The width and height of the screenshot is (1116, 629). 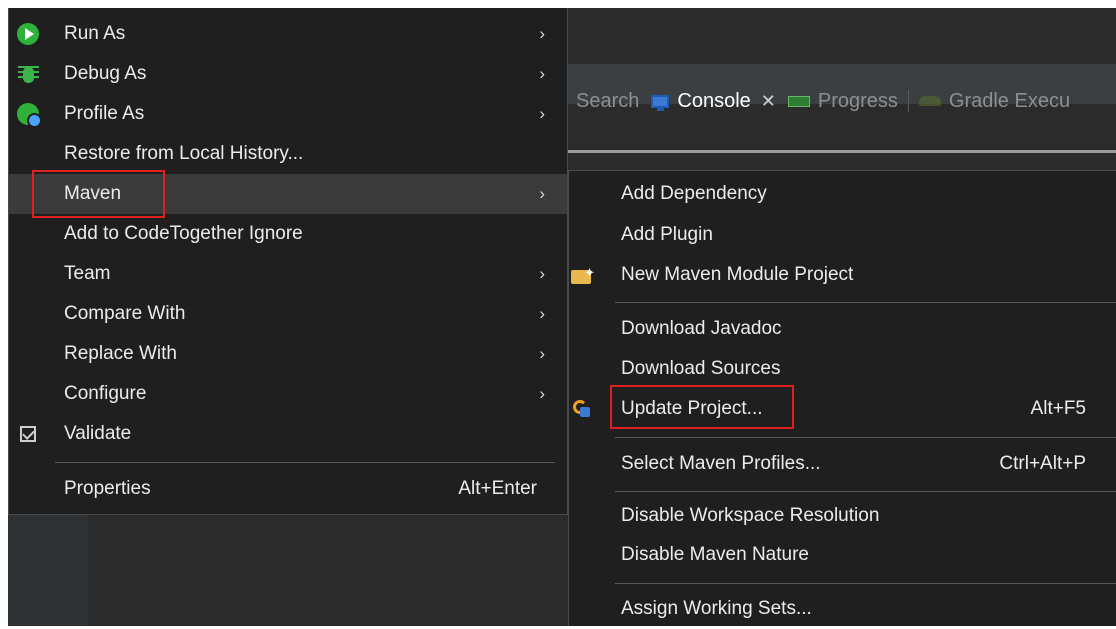 I want to click on tab-search: Search, so click(x=607, y=101).